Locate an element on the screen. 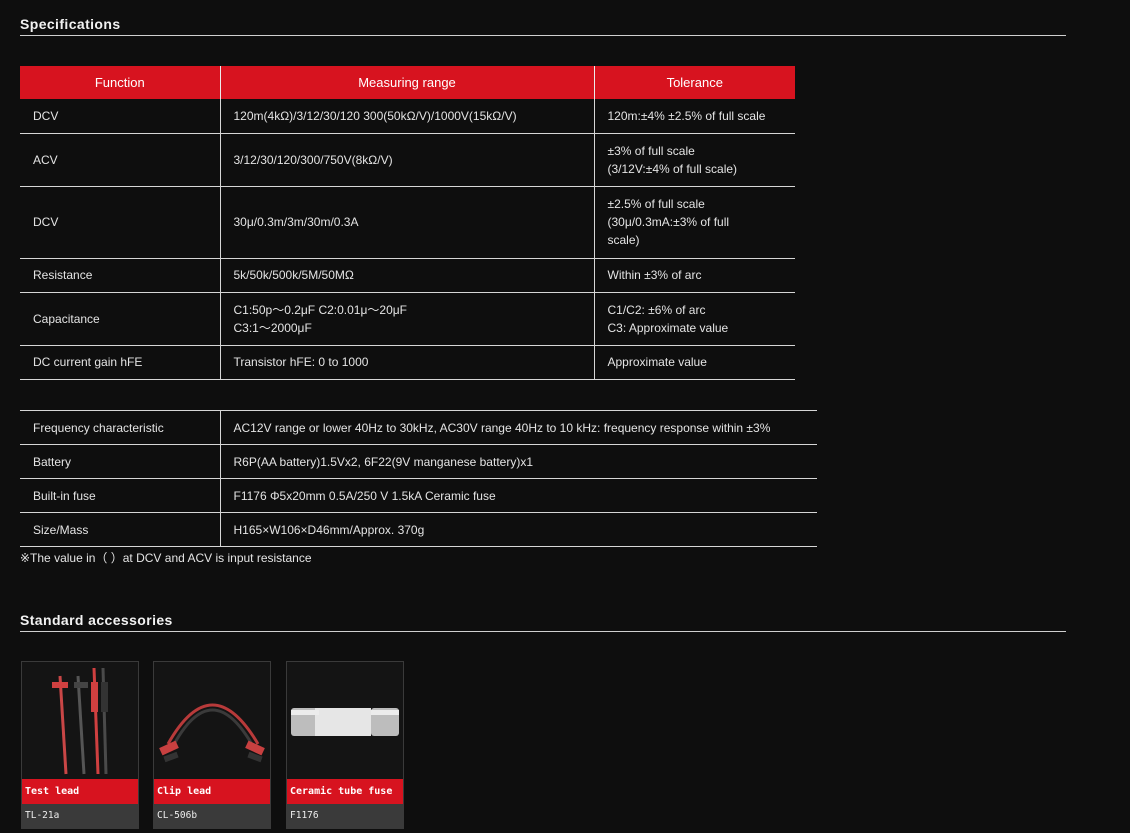 Image resolution: width=1130 pixels, height=833 pixels. accessory-card-clip-lead: Clip lead CL-506b is located at coordinates (212, 745).